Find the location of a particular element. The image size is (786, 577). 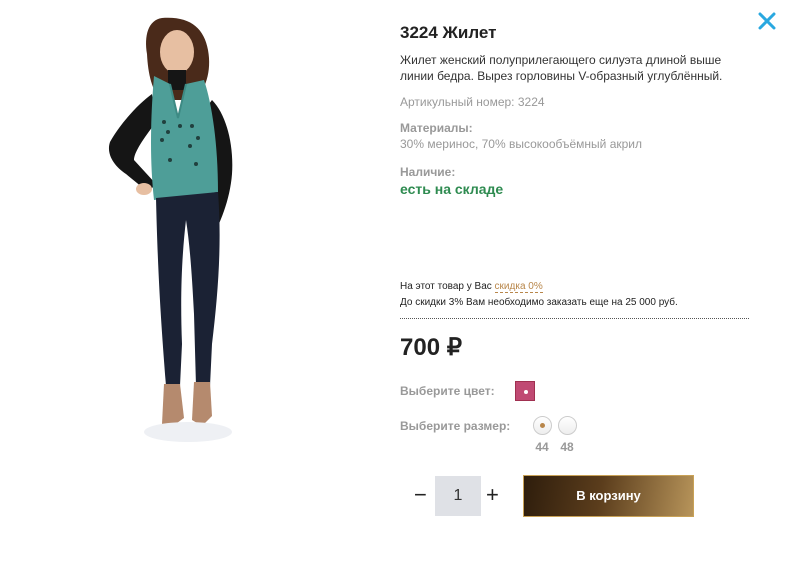

discount-link: скидка 0% is located at coordinates (518, 287).